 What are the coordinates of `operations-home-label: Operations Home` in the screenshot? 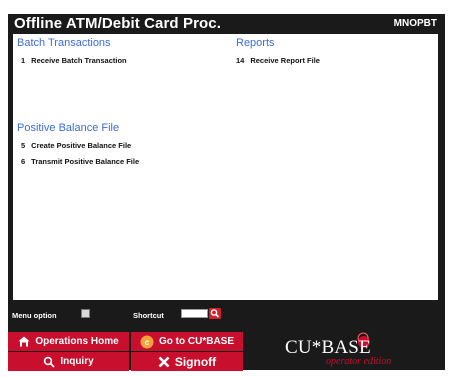 It's located at (77, 341).